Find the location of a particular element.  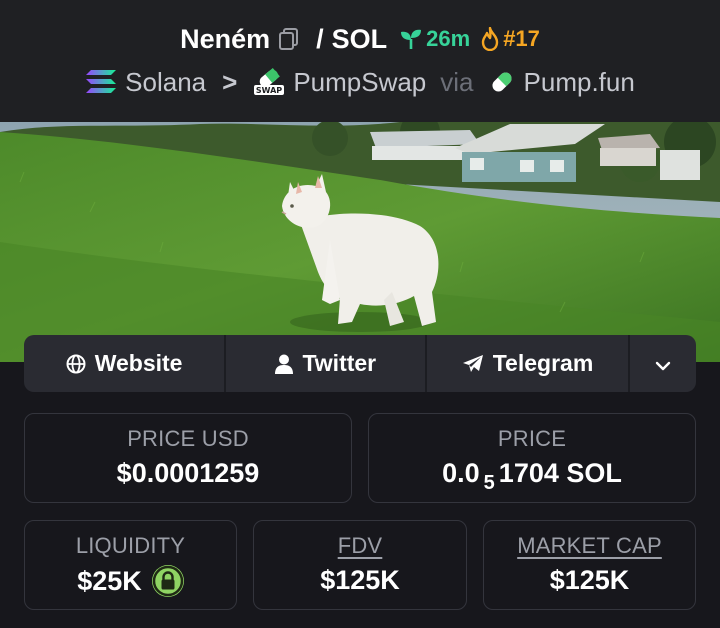

lock-icon is located at coordinates (167, 581).